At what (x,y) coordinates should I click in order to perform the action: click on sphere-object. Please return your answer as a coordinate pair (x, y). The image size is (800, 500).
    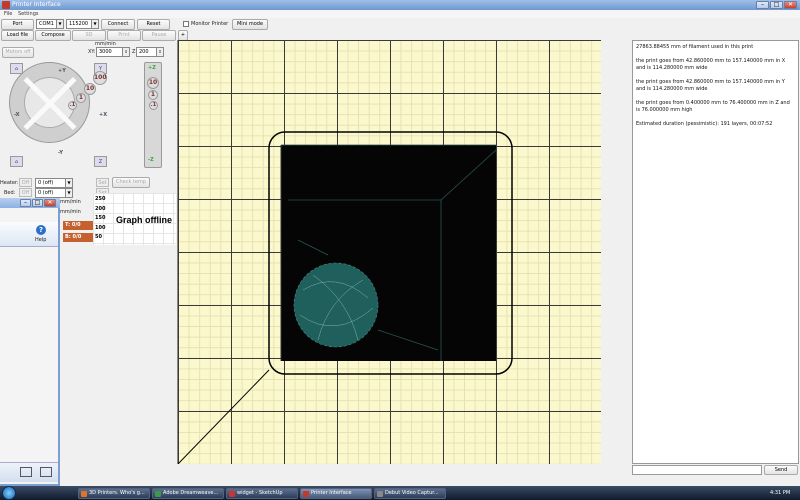
    Looking at the image, I should click on (336, 305).